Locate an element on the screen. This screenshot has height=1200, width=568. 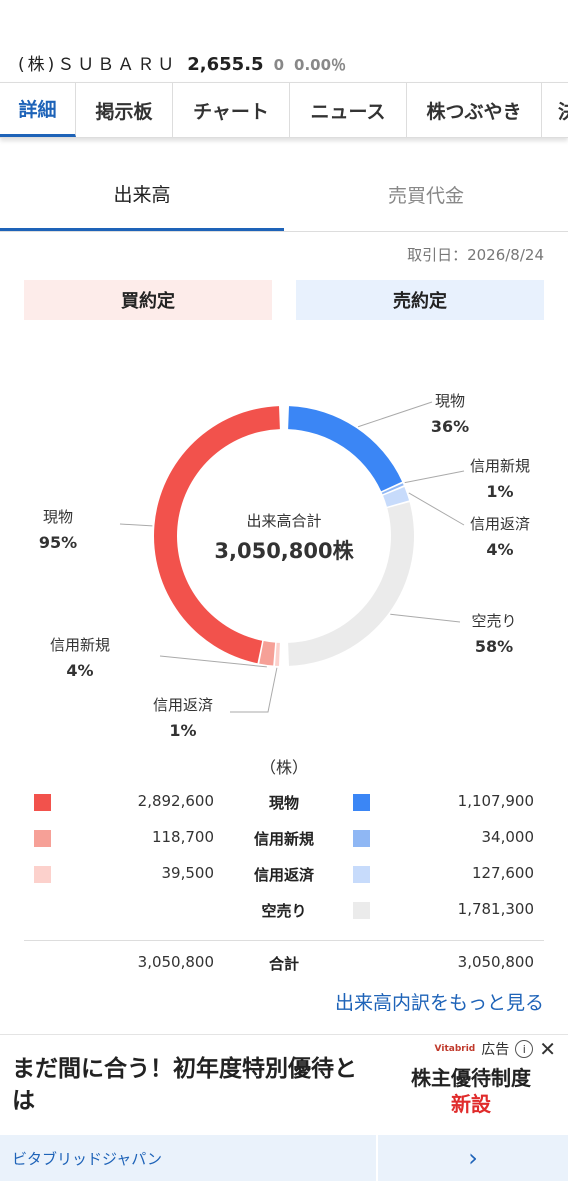
row-label: 信用新規 is located at coordinates (283, 839).